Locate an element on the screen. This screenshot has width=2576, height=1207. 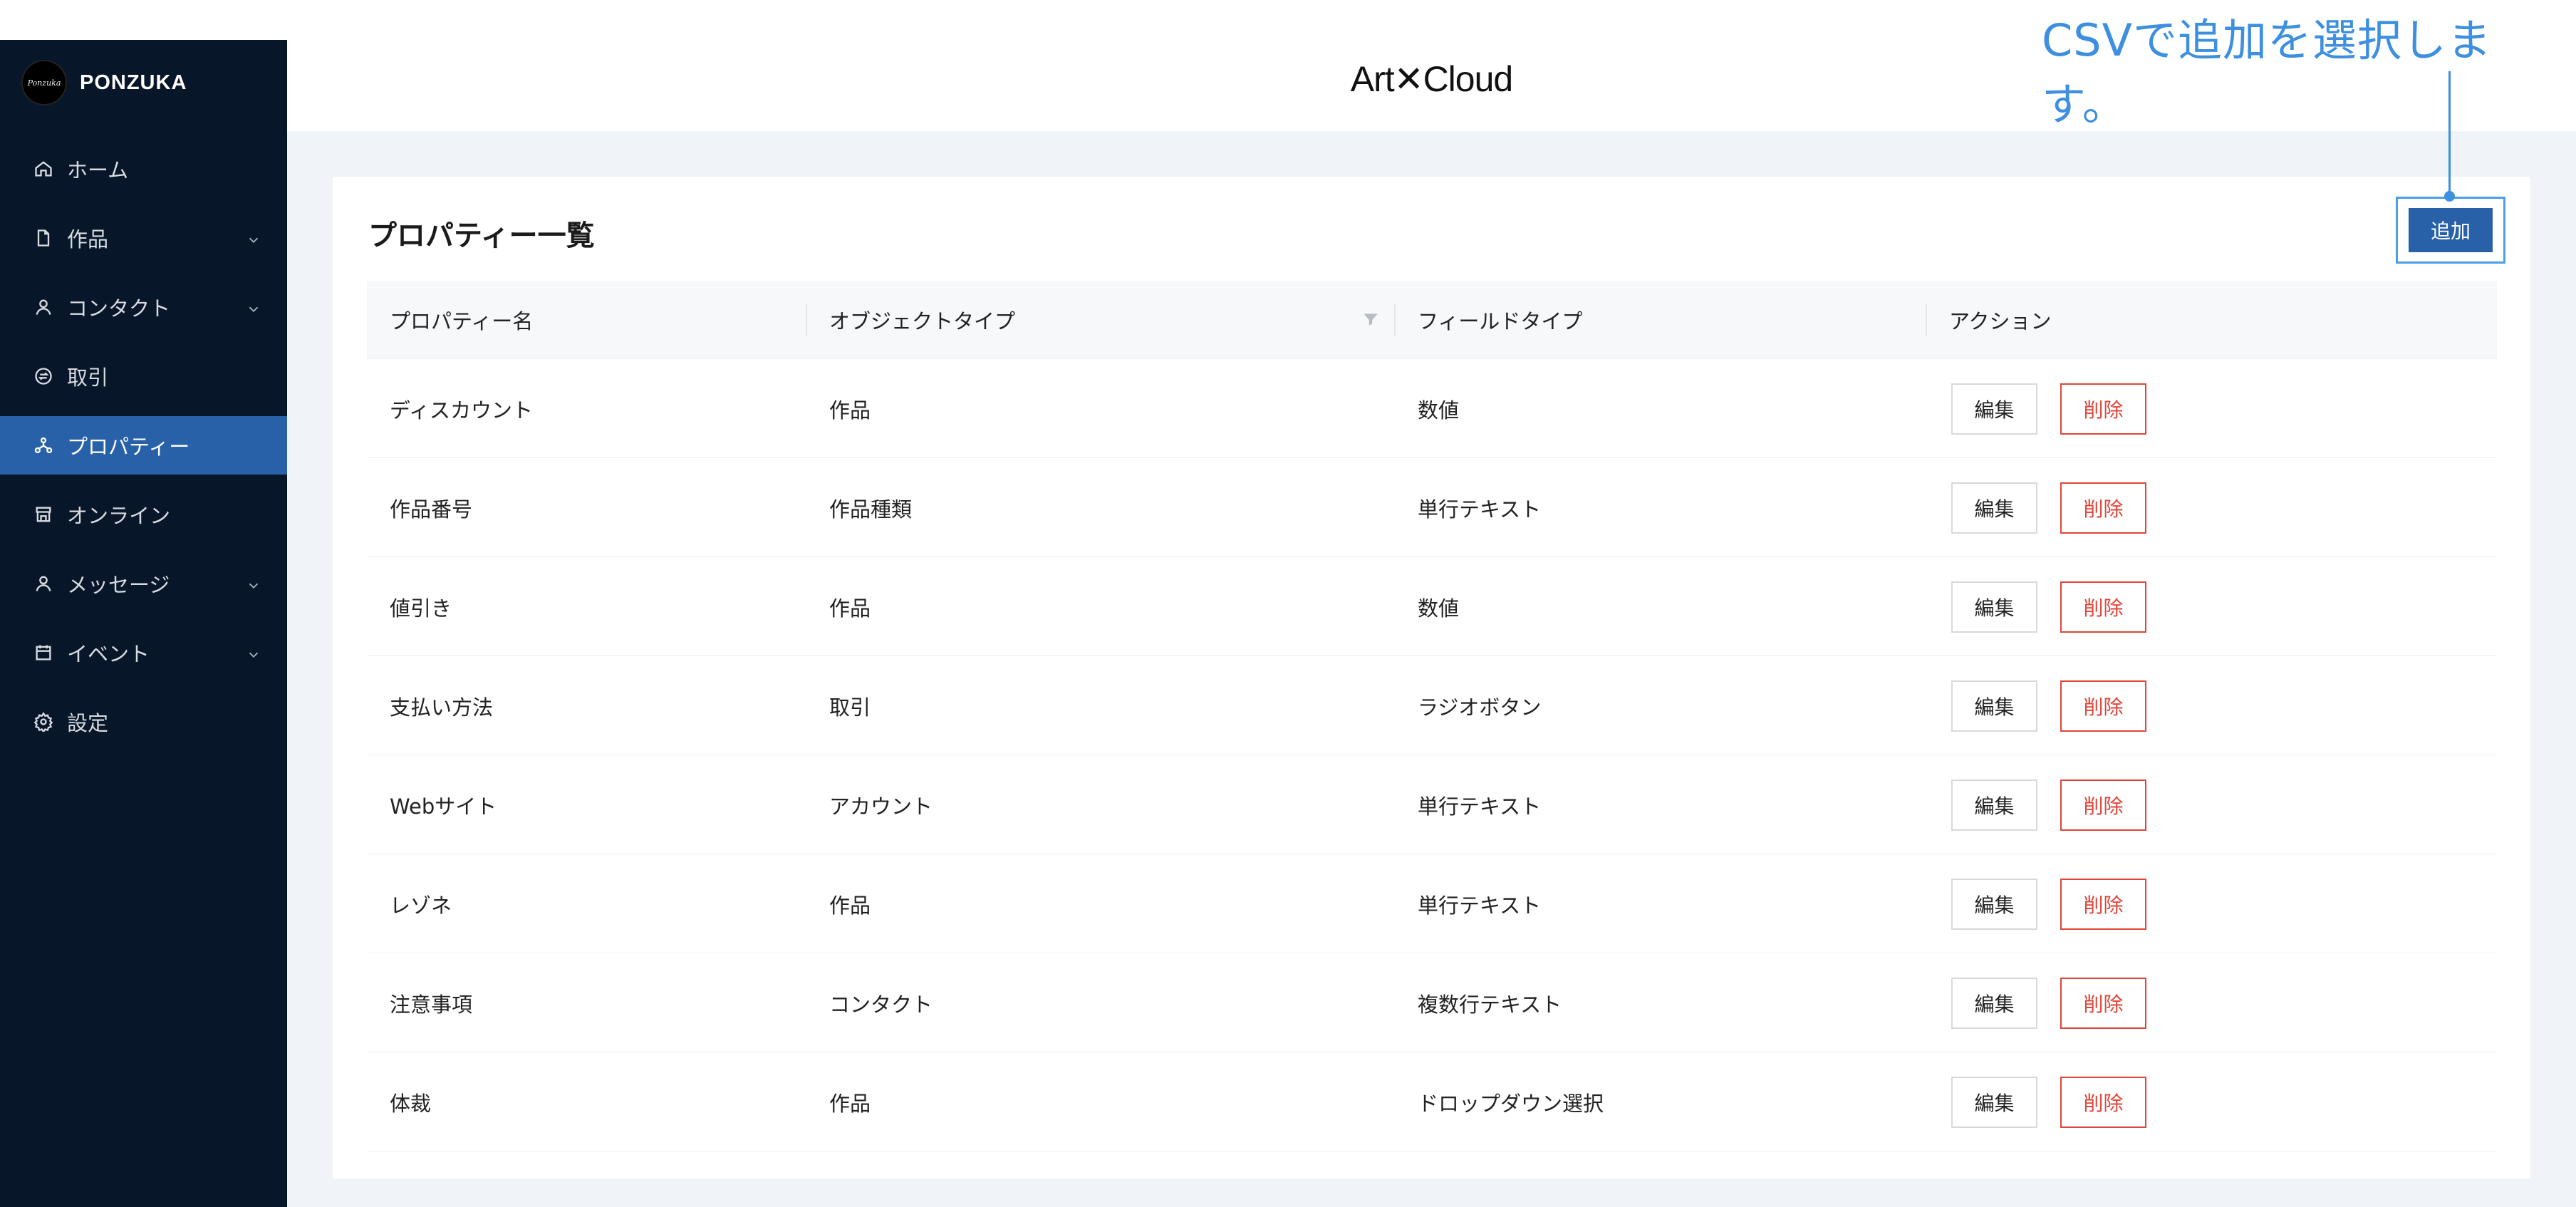
cell-object-type: 取引 is located at coordinates (850, 707).